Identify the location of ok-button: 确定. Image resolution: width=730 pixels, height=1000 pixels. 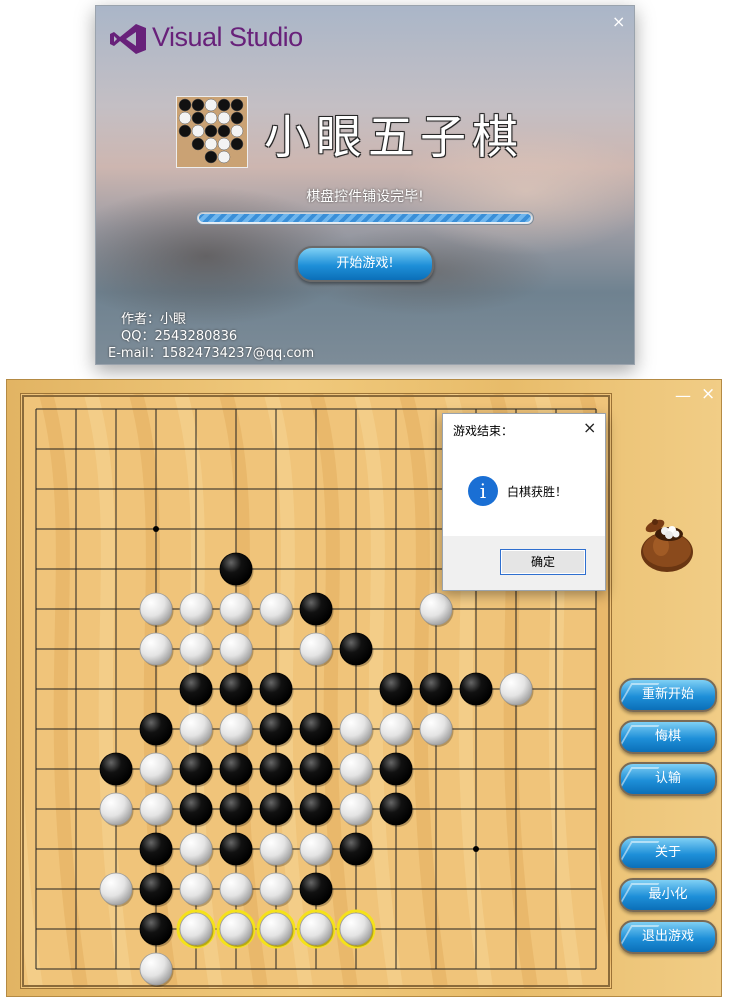
(543, 562).